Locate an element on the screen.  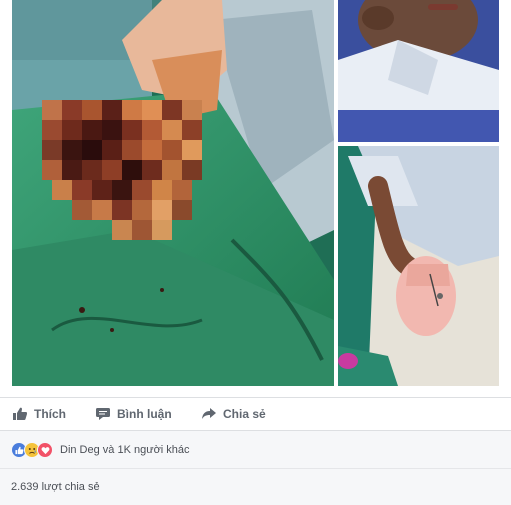
comment-icon is located at coordinates (103, 414).